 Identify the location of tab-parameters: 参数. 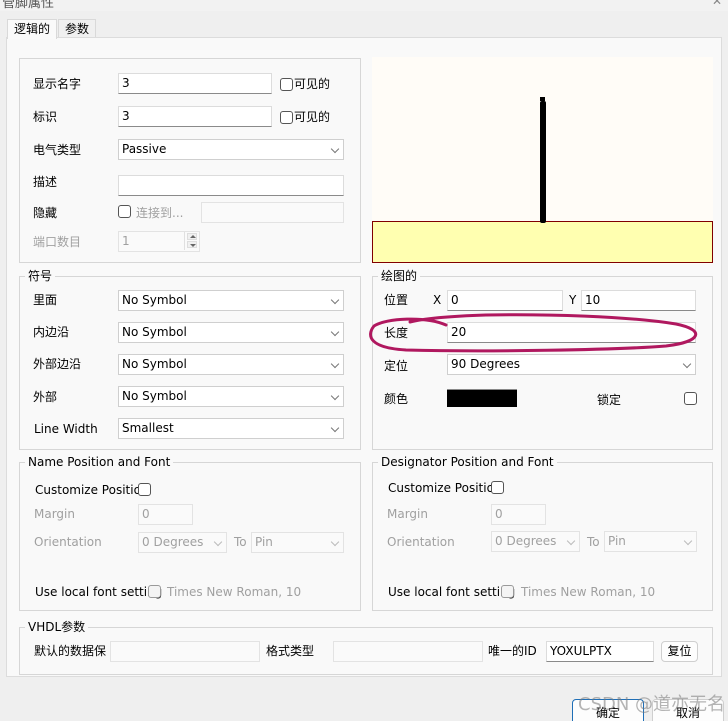
(77, 28).